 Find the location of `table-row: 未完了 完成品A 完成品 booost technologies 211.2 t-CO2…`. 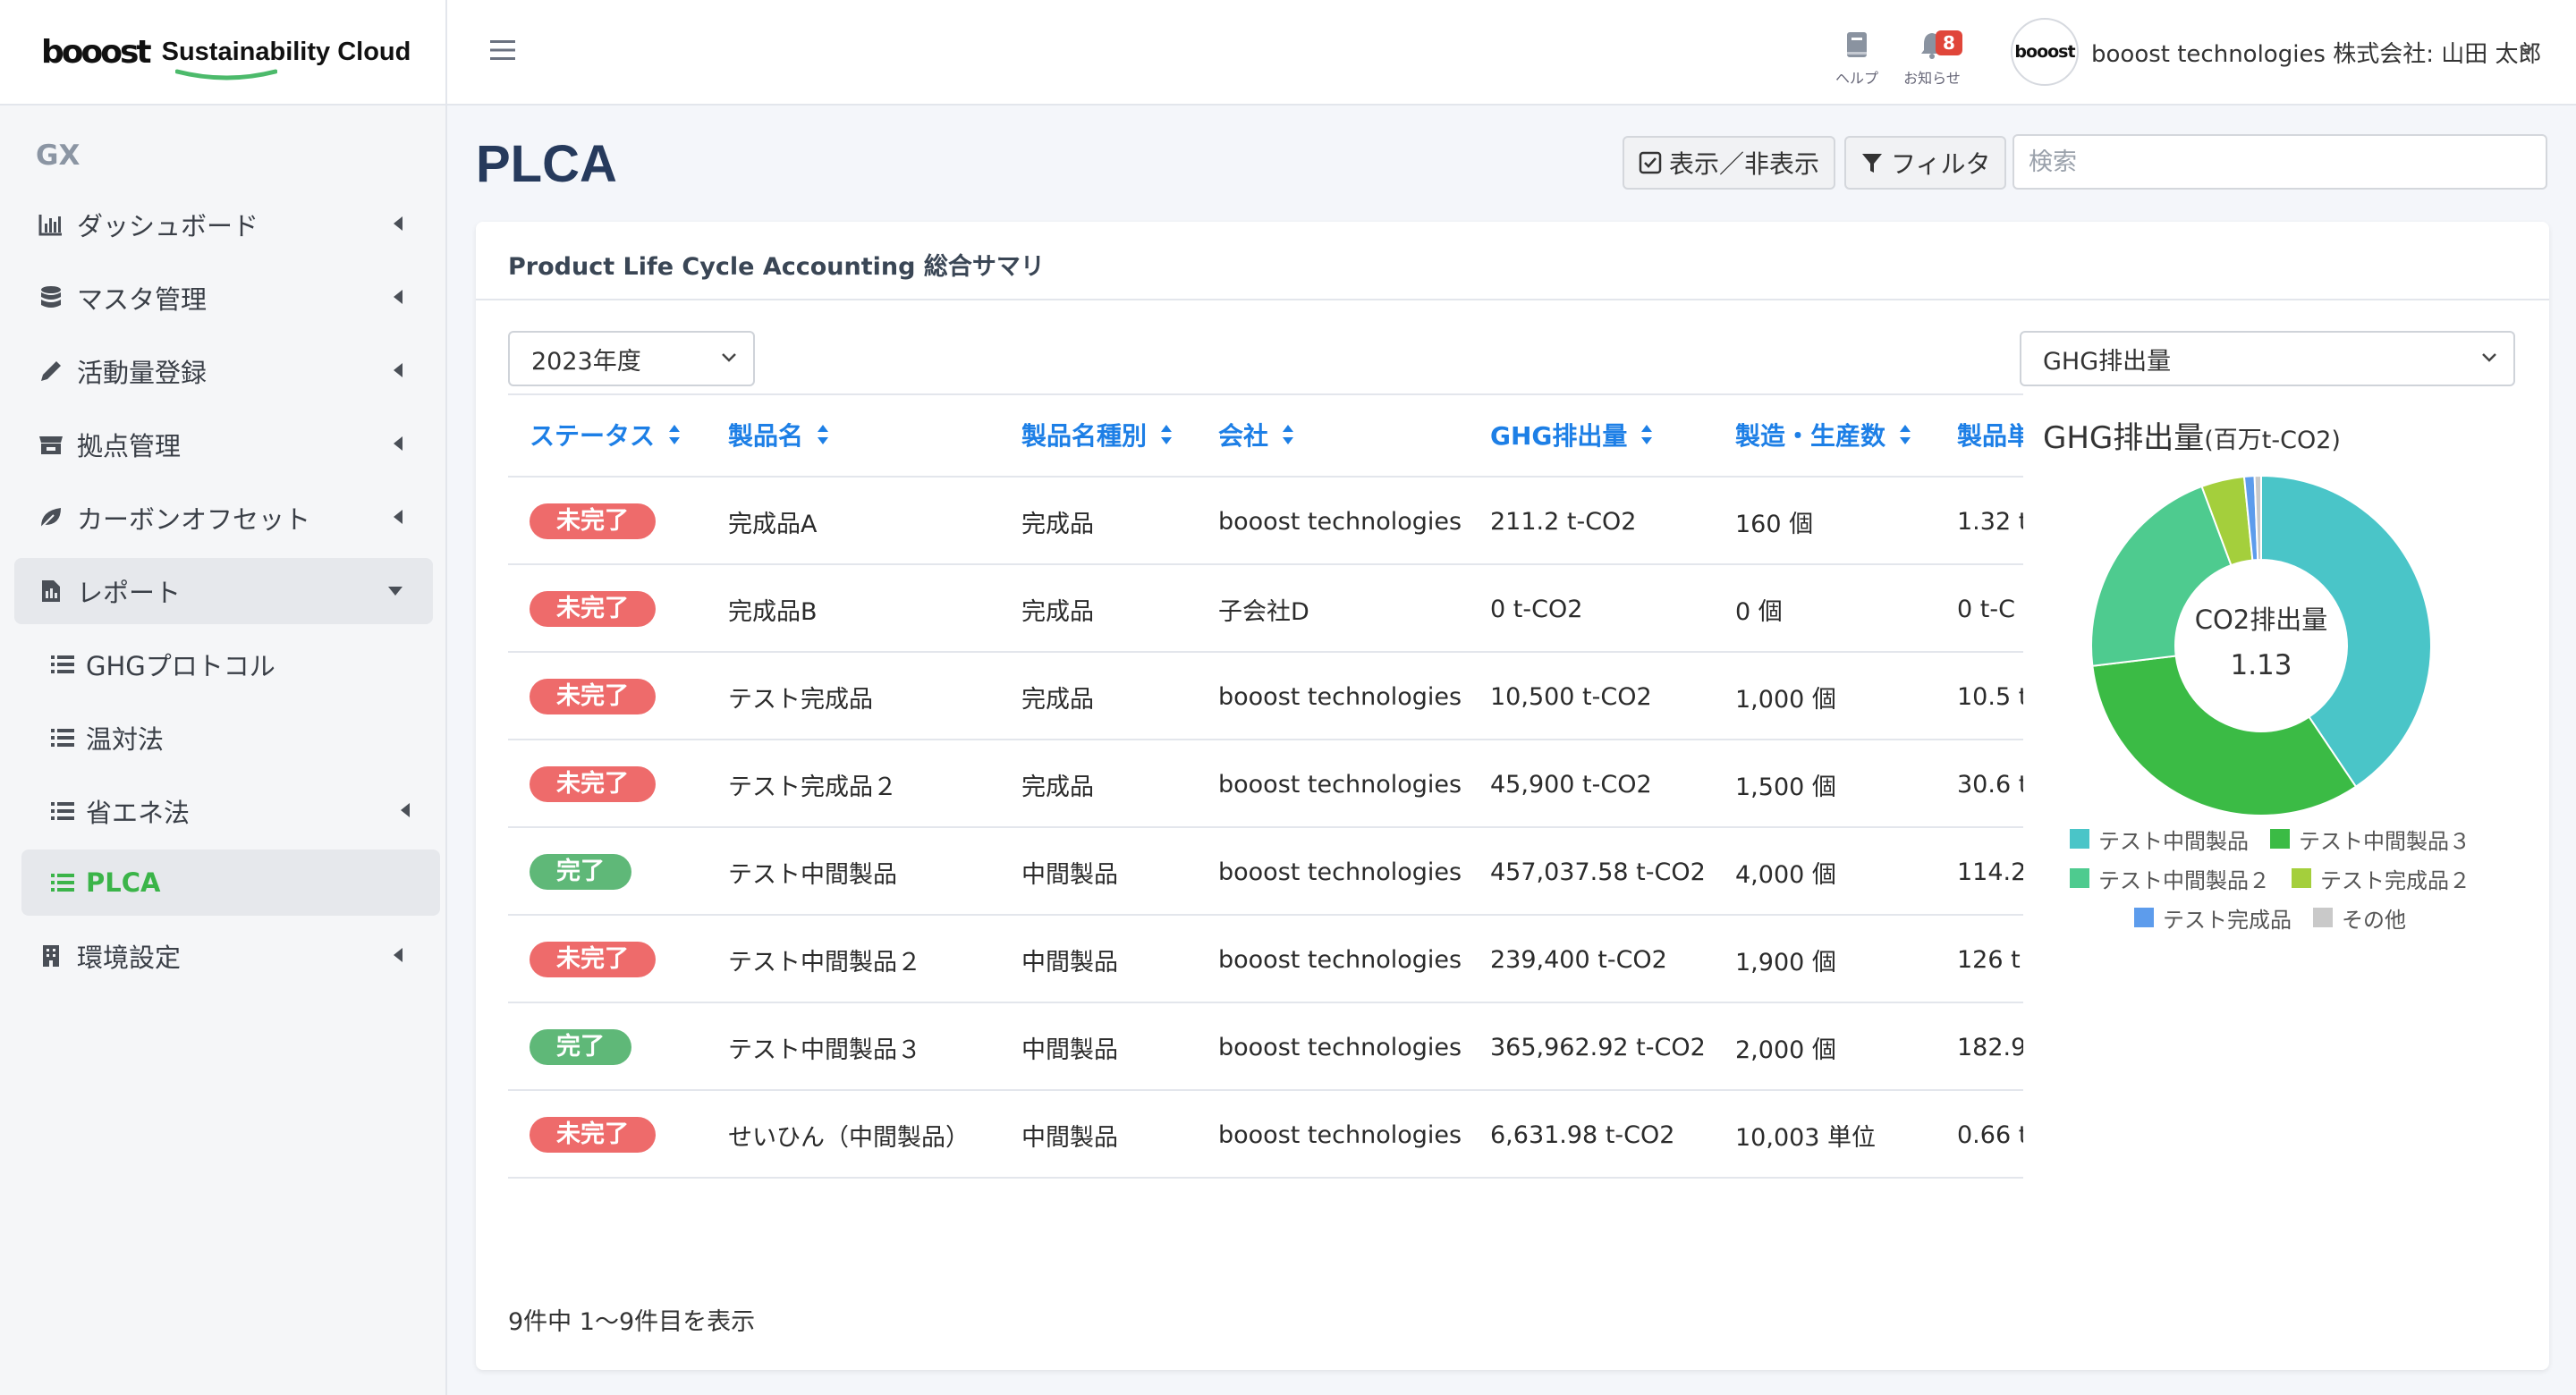

table-row: 未完了 完成品A 完成品 booost technologies 211.2 t-CO2… is located at coordinates (1265, 519).